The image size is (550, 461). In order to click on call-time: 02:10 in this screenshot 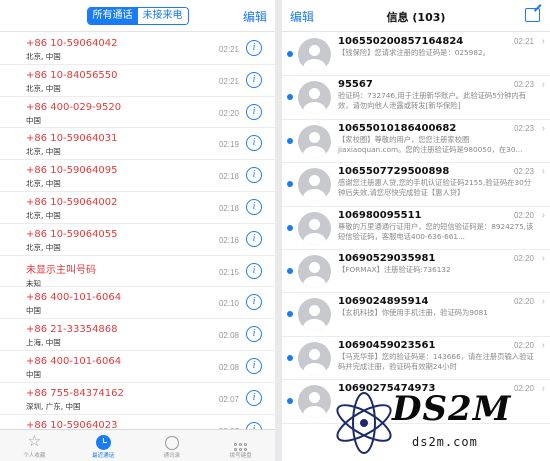, I will do `click(228, 304)`.